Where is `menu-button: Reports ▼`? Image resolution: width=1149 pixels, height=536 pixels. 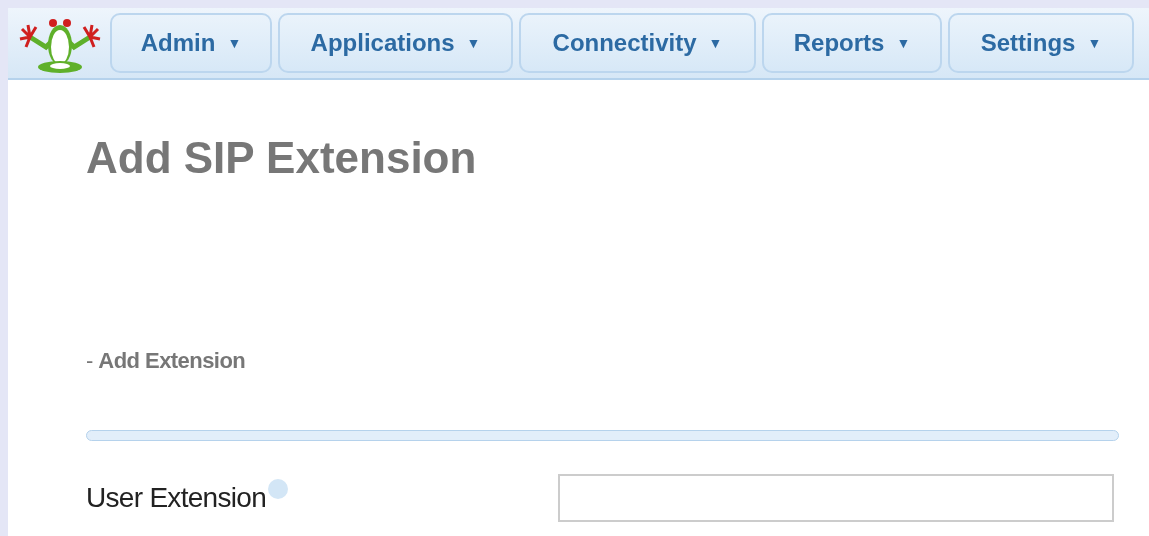 menu-button: Reports ▼ is located at coordinates (852, 43).